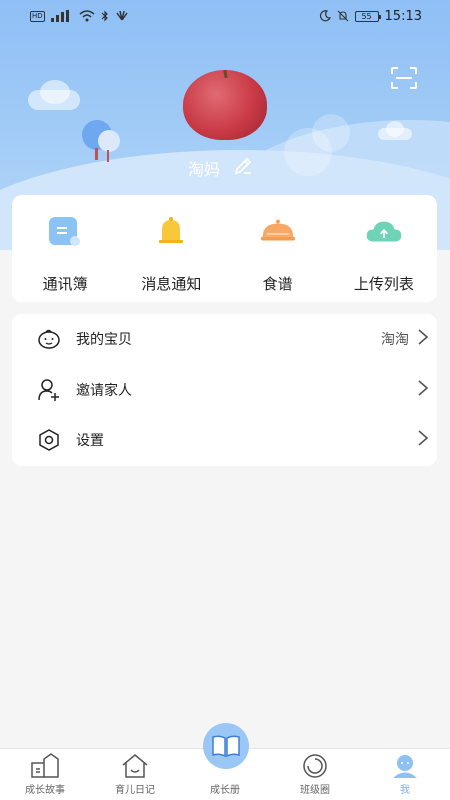  I want to click on book-icon, so click(226, 746).